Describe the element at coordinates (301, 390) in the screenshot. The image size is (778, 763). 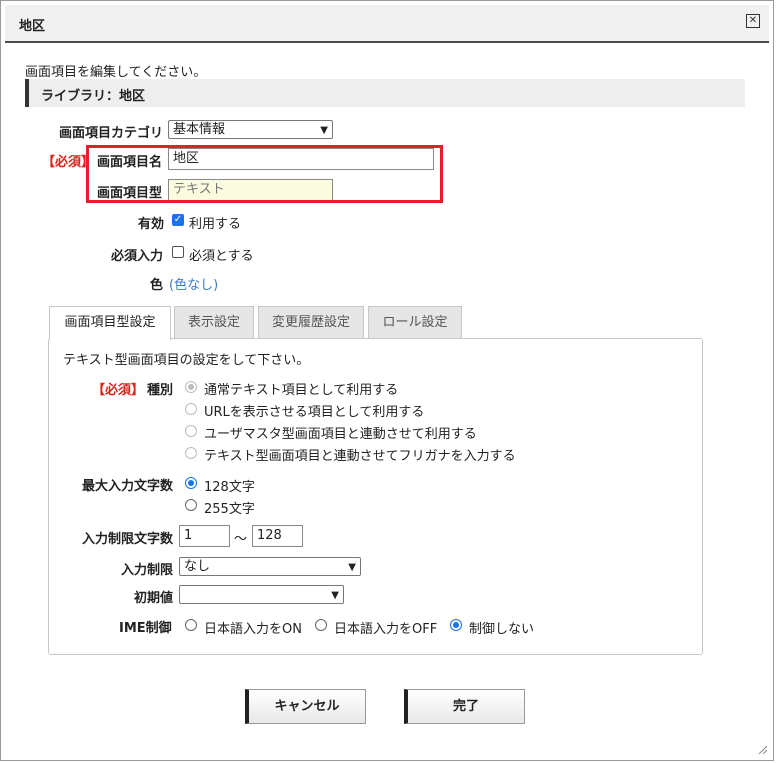
I see `kind-option-normal: 通常テキスト項目として利用する` at that location.